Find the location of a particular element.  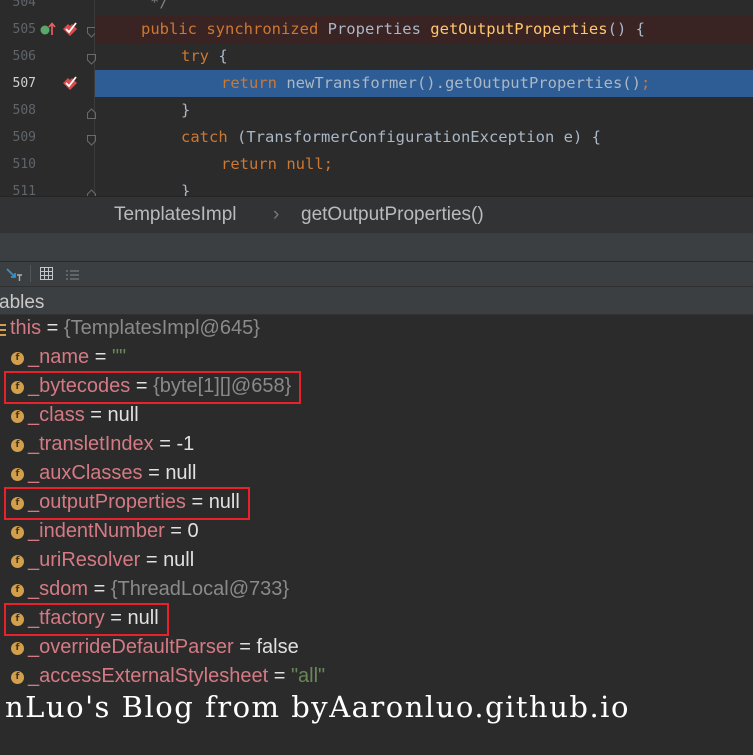

code-text: try { is located at coordinates (204, 56).